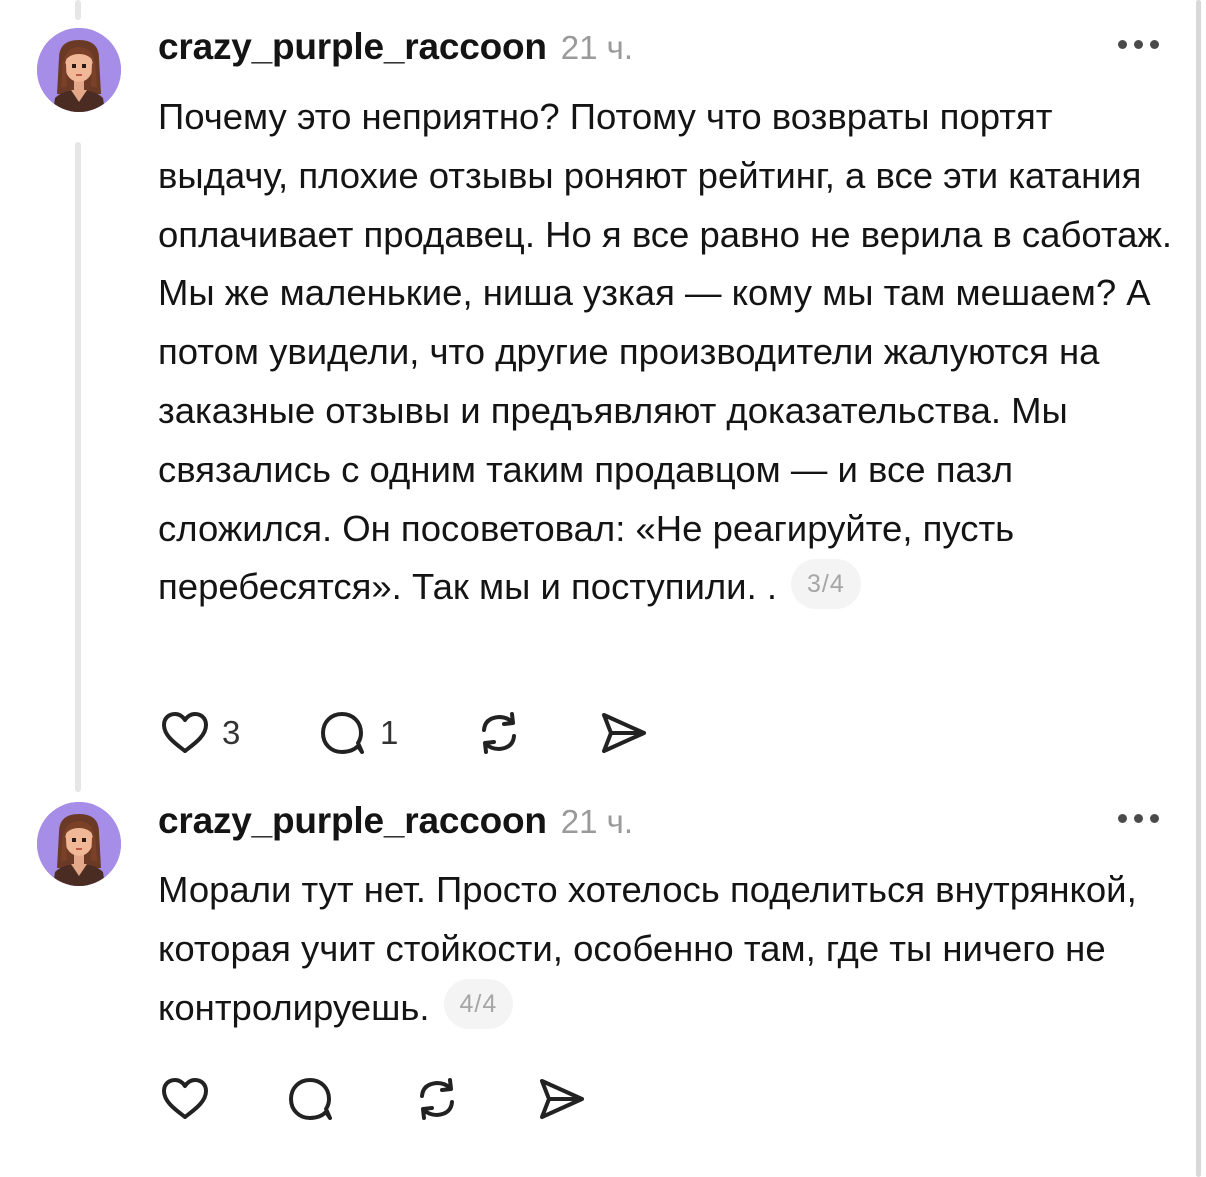 The image size is (1206, 1177). Describe the element at coordinates (389, 732) in the screenshot. I see `reply-count: 1` at that location.